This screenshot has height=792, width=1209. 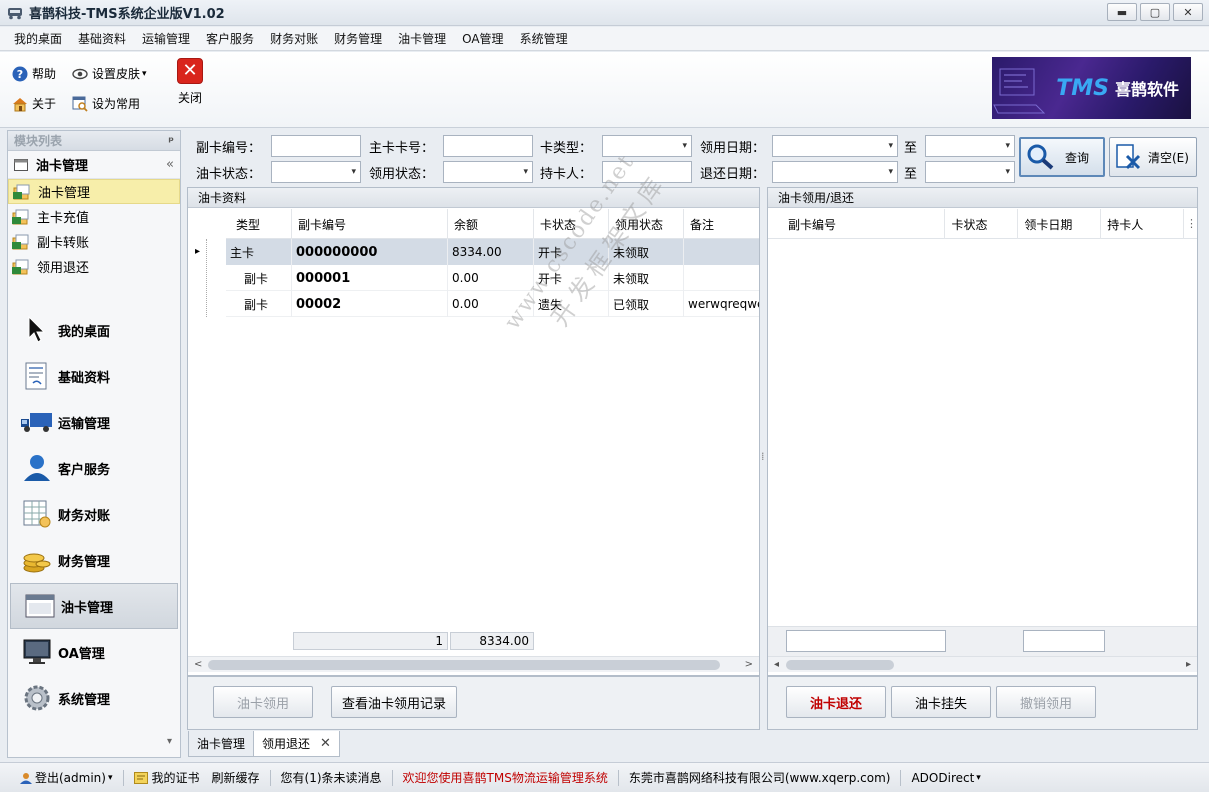 What do you see at coordinates (230, 38) in the screenshot?
I see `menu-customer: 客户服务` at bounding box center [230, 38].